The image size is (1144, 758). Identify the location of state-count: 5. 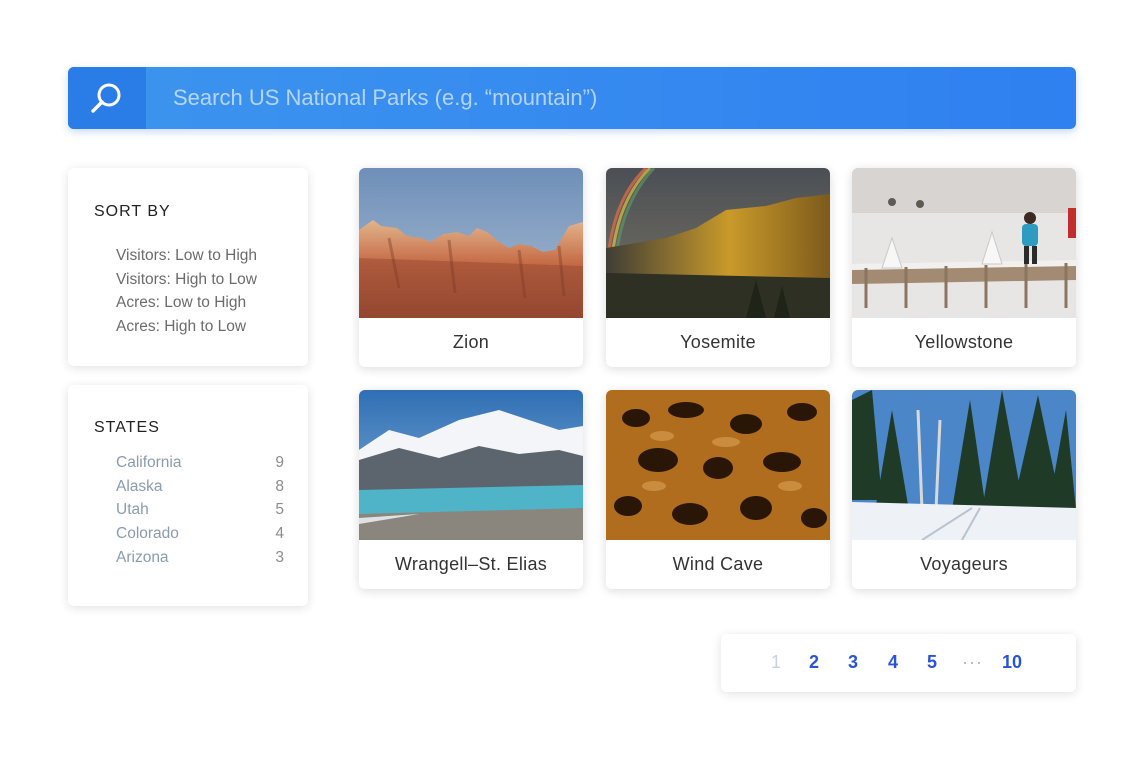
(279, 510).